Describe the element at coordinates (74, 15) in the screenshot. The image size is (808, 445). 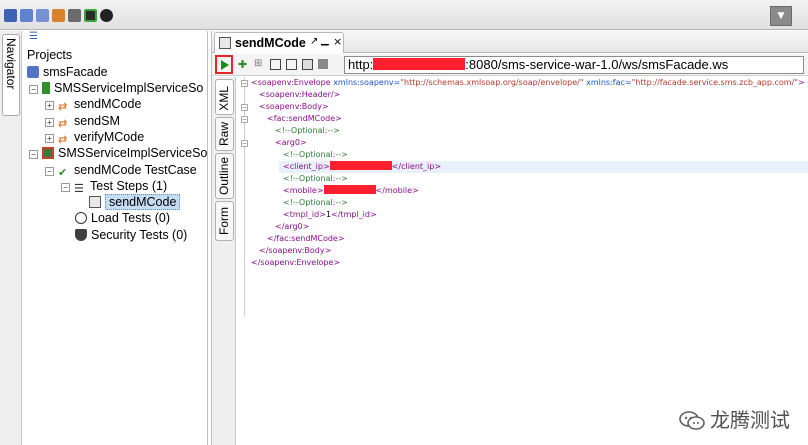
I see `preferences-icon` at that location.